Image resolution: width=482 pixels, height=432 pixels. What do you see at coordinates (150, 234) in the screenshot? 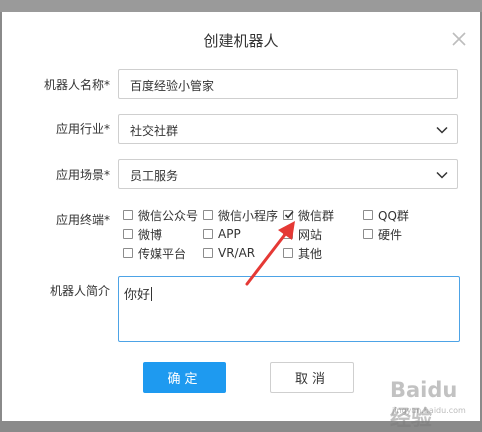
I see `terminal-option-label: 微博` at bounding box center [150, 234].